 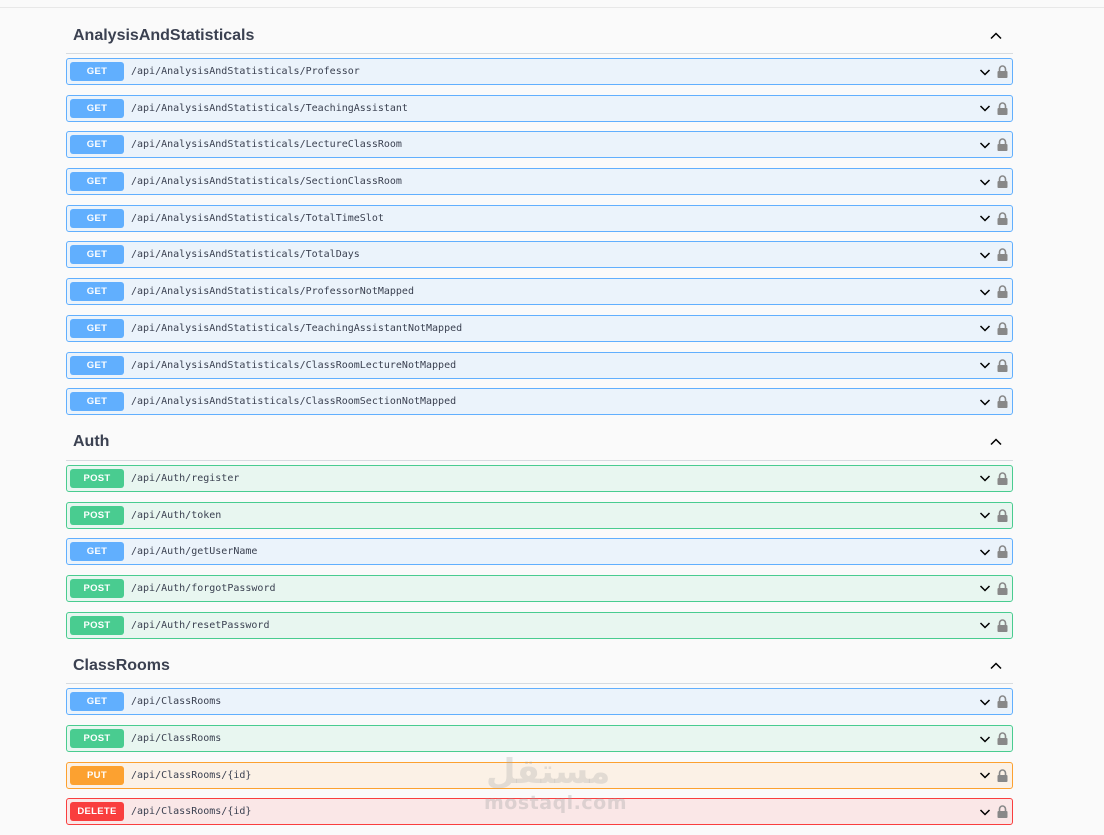 What do you see at coordinates (97, 812) in the screenshot?
I see `method-badge: DELETE` at bounding box center [97, 812].